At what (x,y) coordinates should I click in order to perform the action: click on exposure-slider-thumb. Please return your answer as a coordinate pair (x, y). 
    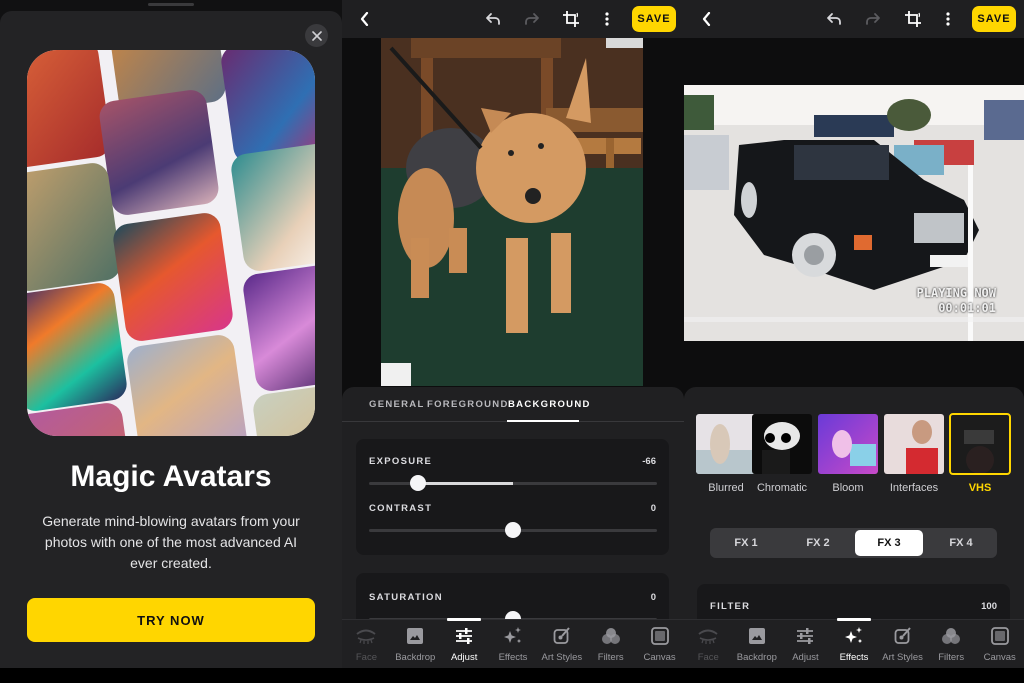
    Looking at the image, I should click on (417, 483).